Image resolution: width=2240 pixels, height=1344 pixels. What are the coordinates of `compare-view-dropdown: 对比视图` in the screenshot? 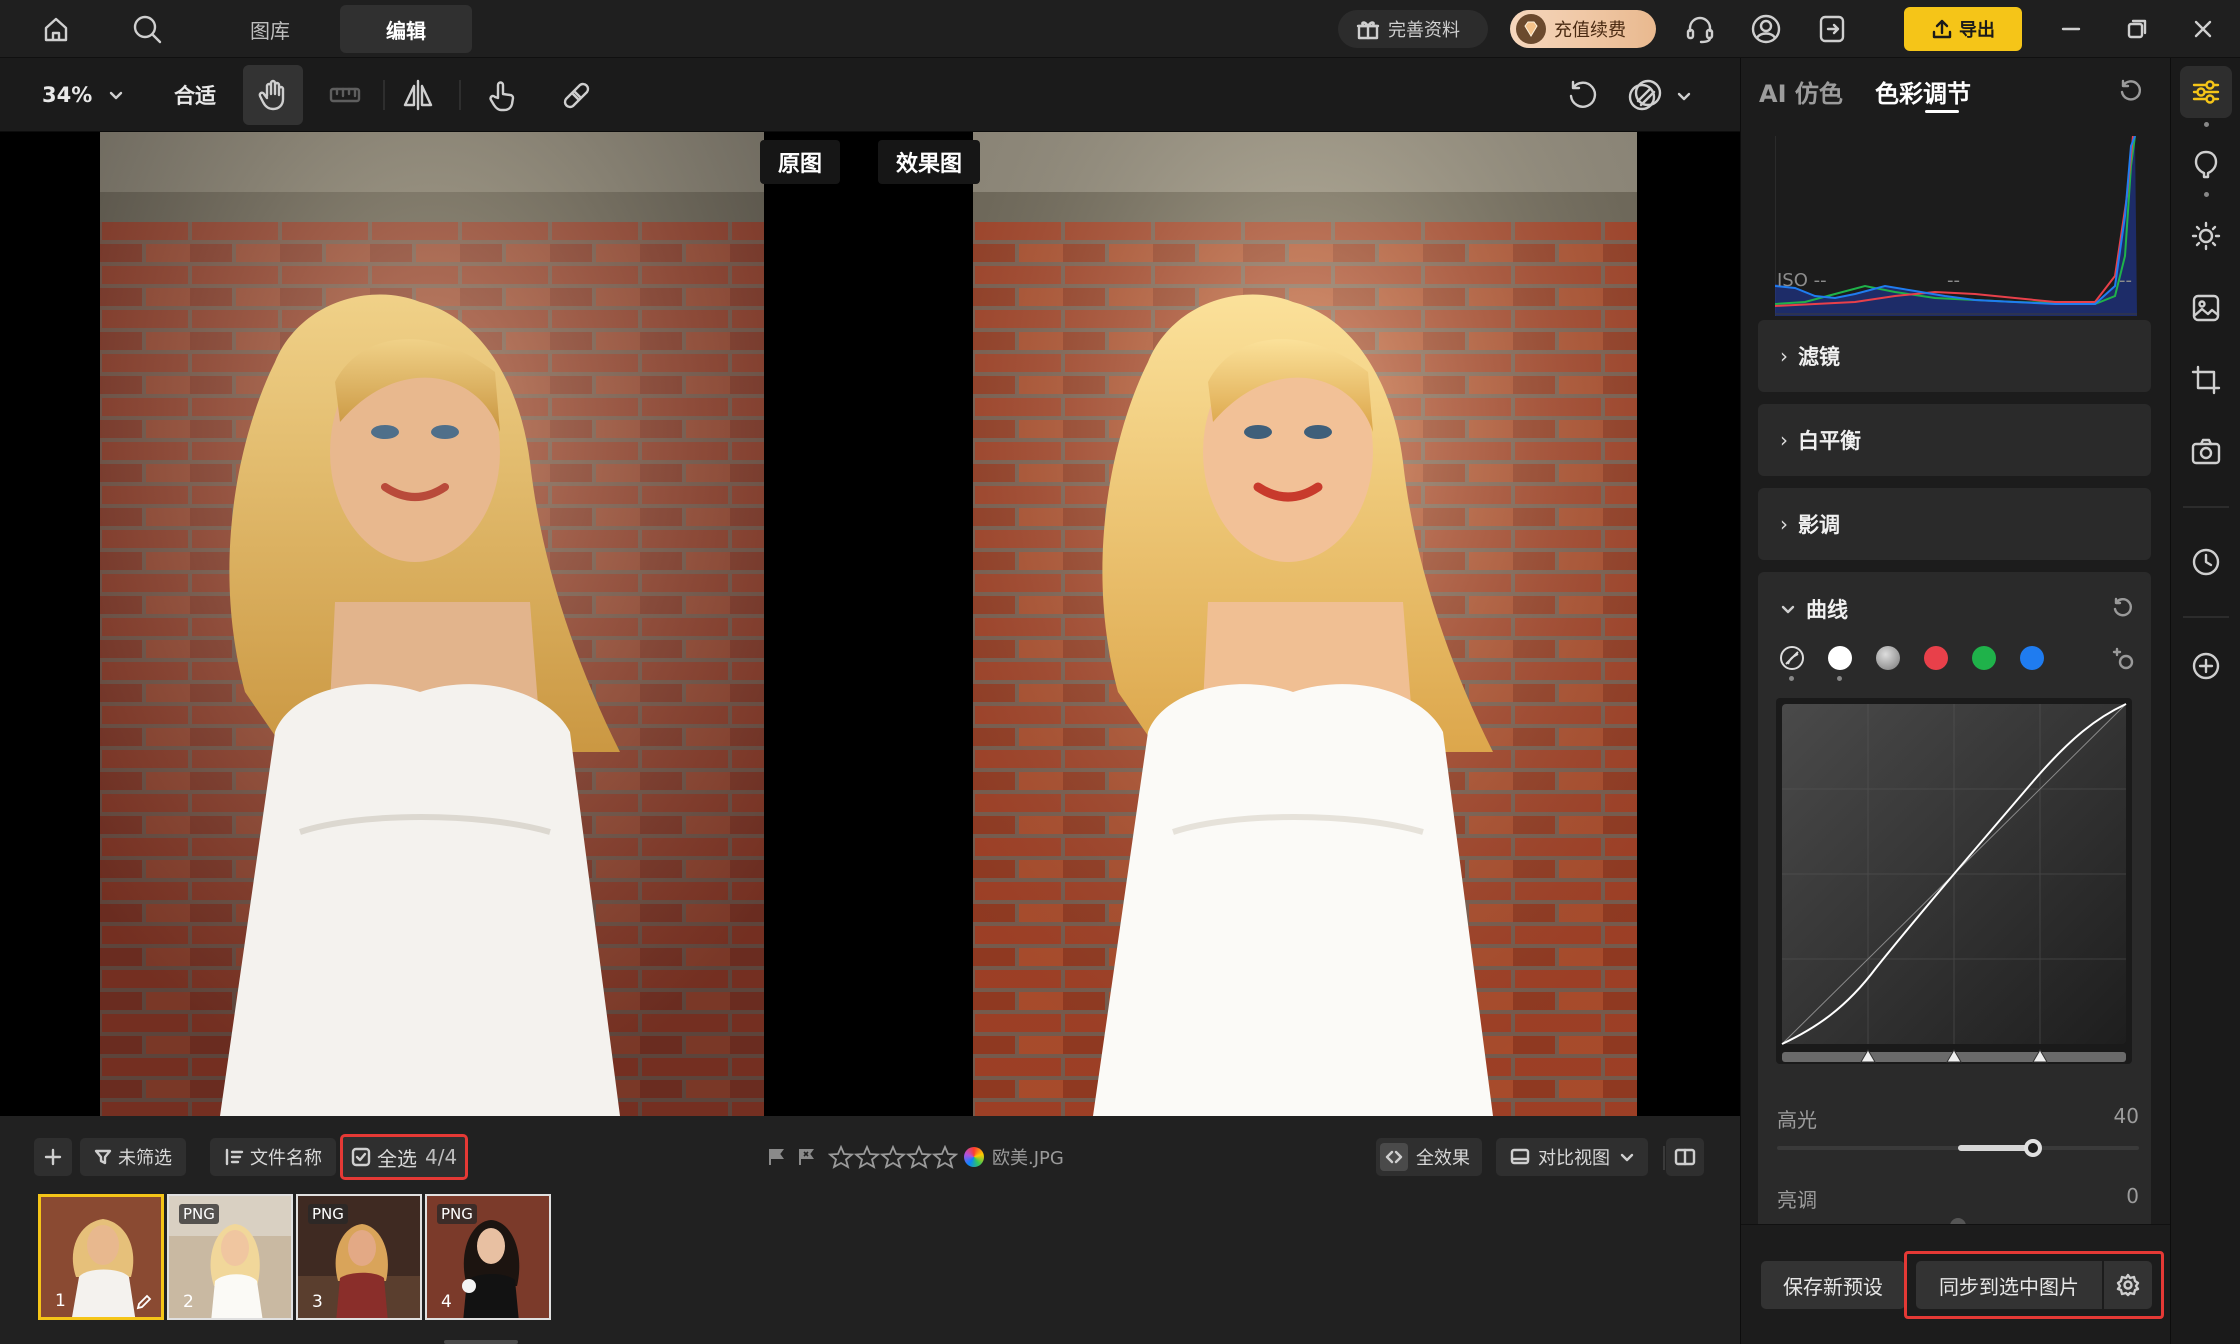 It's located at (1572, 1157).